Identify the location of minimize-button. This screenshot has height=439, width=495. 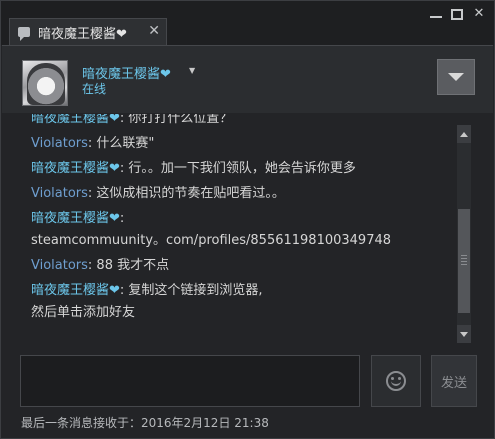
(436, 12).